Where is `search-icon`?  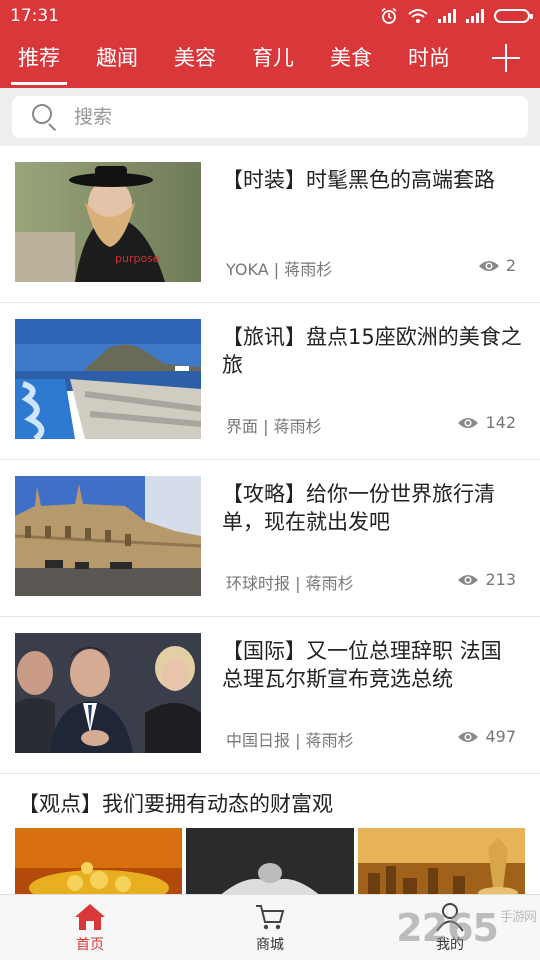 search-icon is located at coordinates (45, 118).